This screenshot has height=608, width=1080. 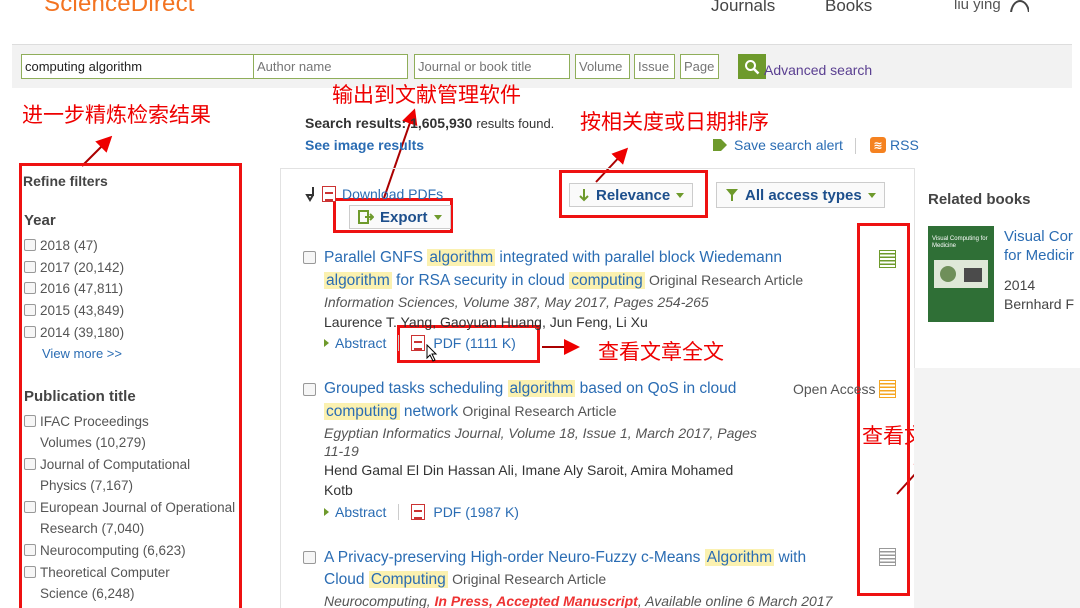 What do you see at coordinates (119, 9) in the screenshot?
I see `sciencedirect-logo: ScienceDirect` at bounding box center [119, 9].